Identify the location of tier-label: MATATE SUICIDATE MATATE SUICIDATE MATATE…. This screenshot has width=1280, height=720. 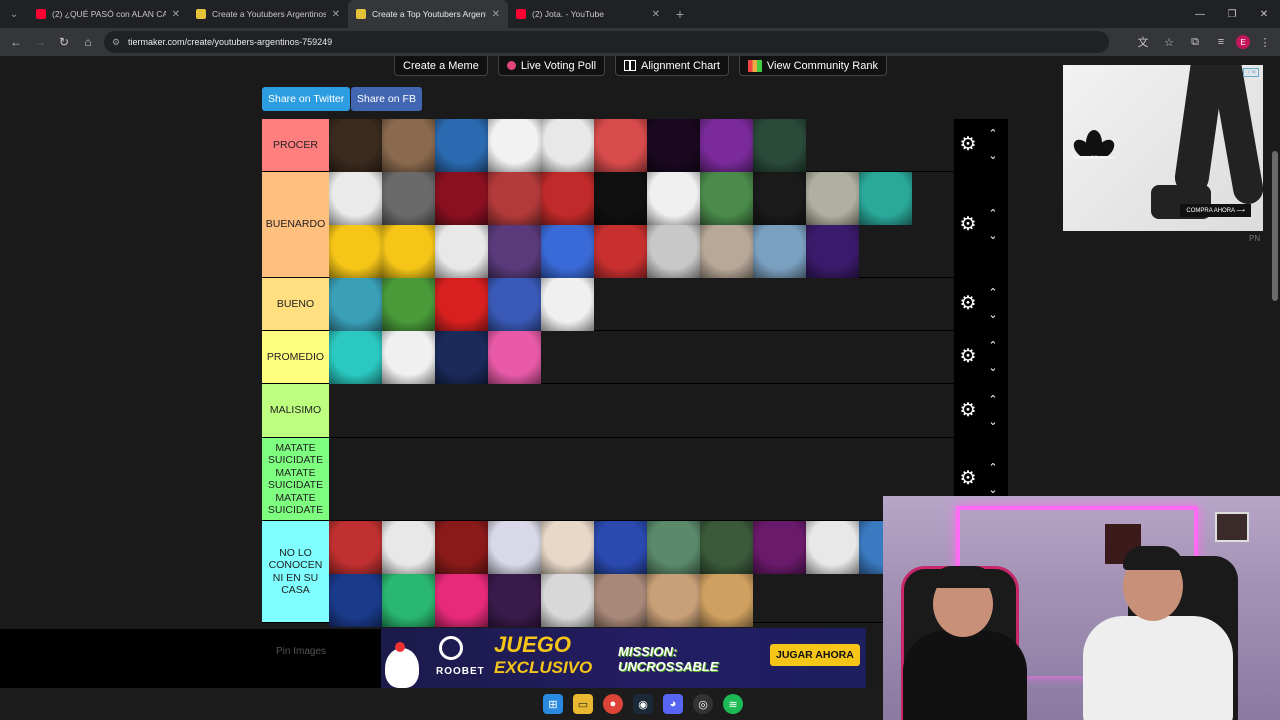
(295, 479).